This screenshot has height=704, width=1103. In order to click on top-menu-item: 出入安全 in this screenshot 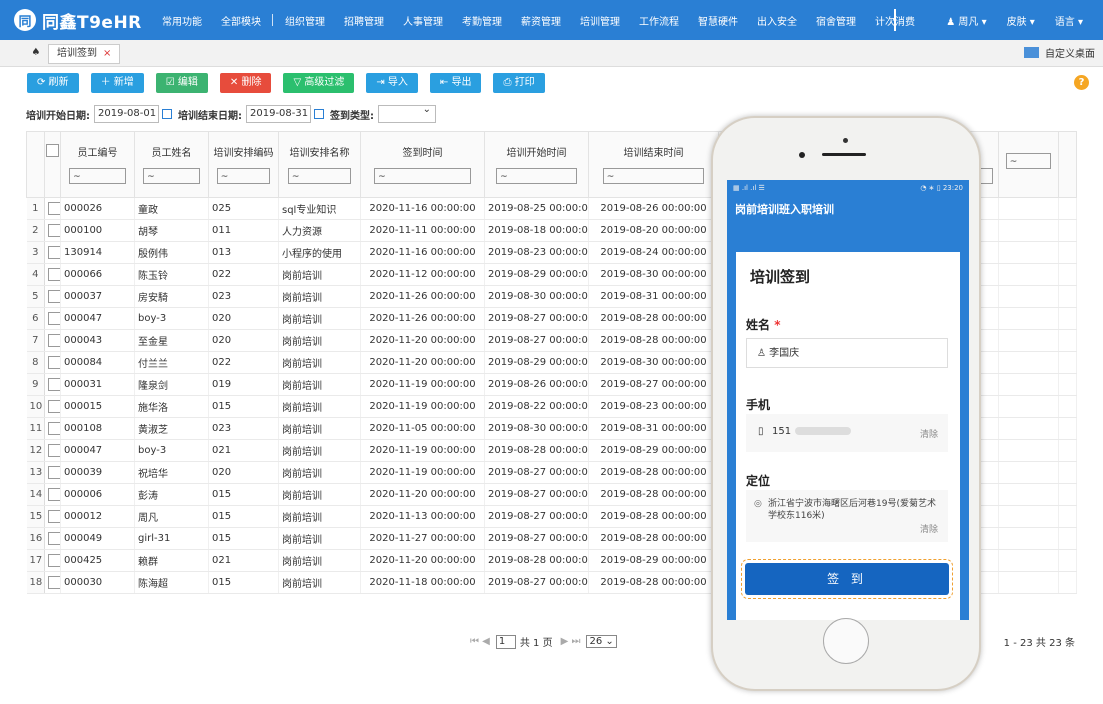, I will do `click(777, 20)`.